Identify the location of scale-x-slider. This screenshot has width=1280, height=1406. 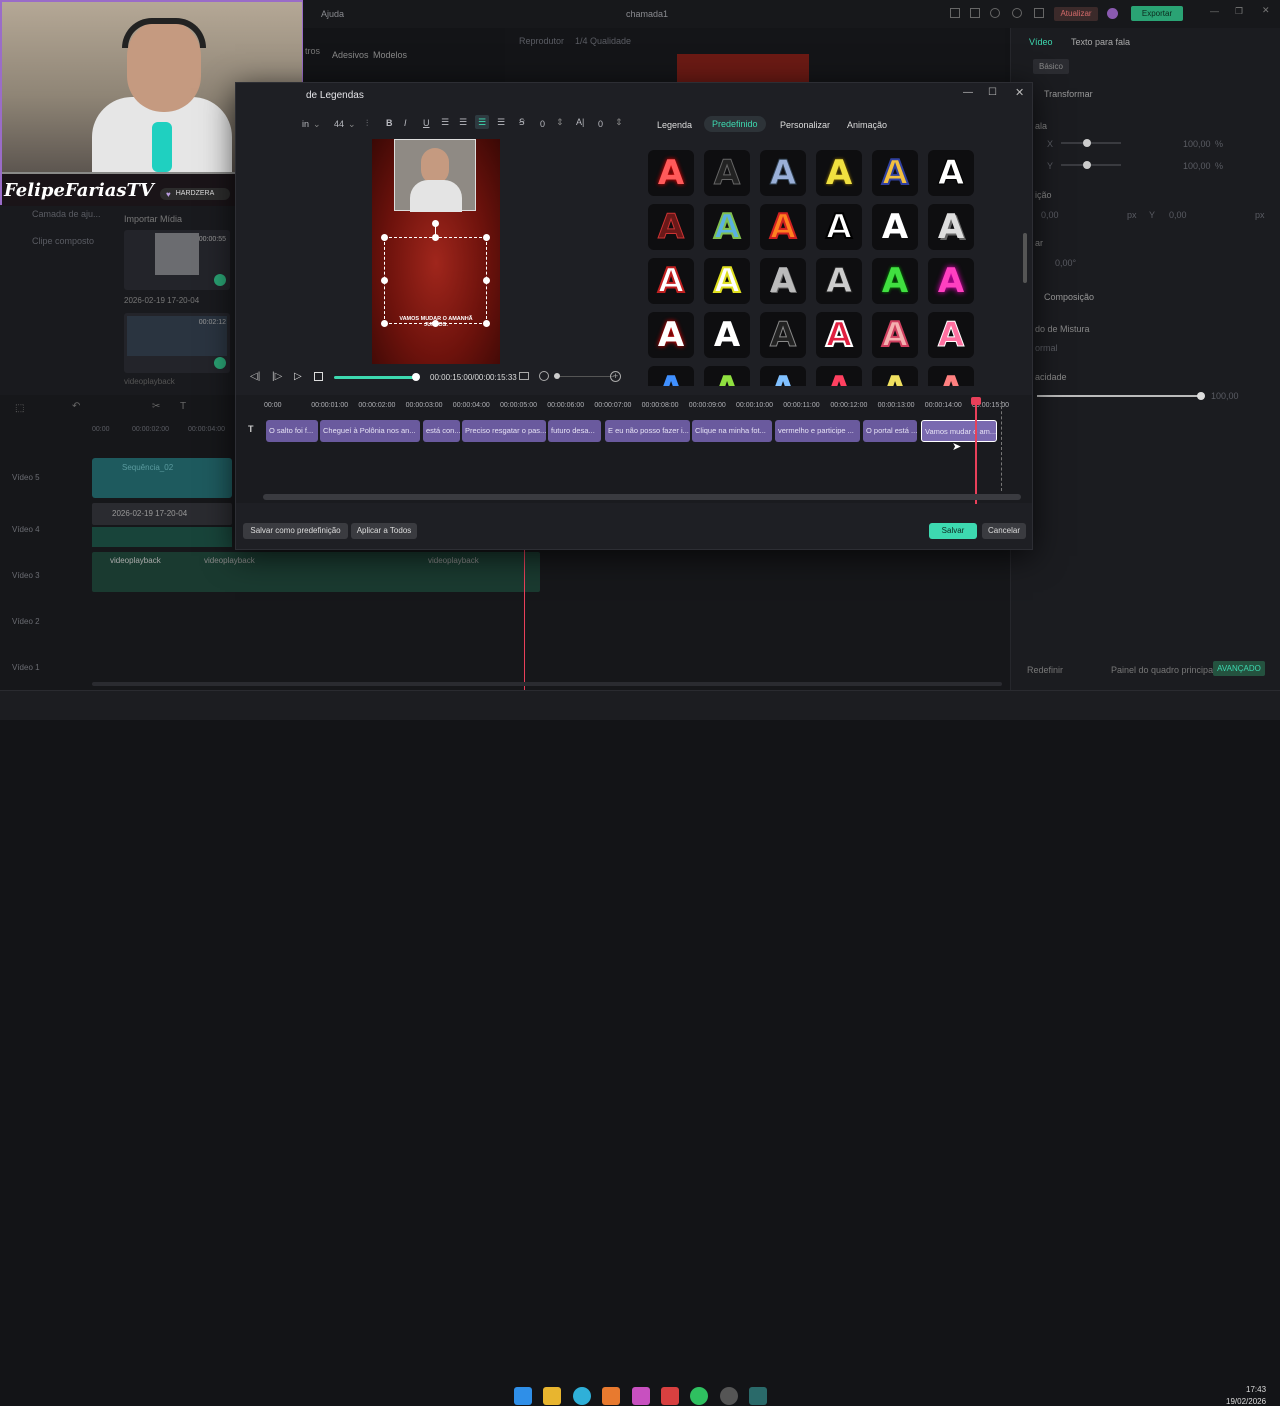
(1091, 143).